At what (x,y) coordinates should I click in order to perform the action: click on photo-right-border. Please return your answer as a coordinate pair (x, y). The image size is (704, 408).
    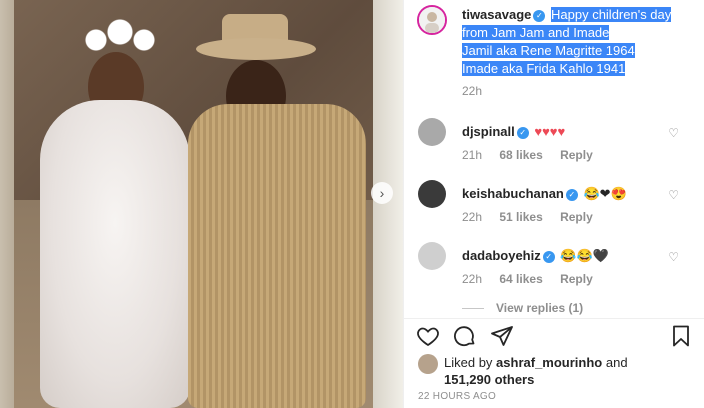
    Looking at the image, I should click on (388, 204).